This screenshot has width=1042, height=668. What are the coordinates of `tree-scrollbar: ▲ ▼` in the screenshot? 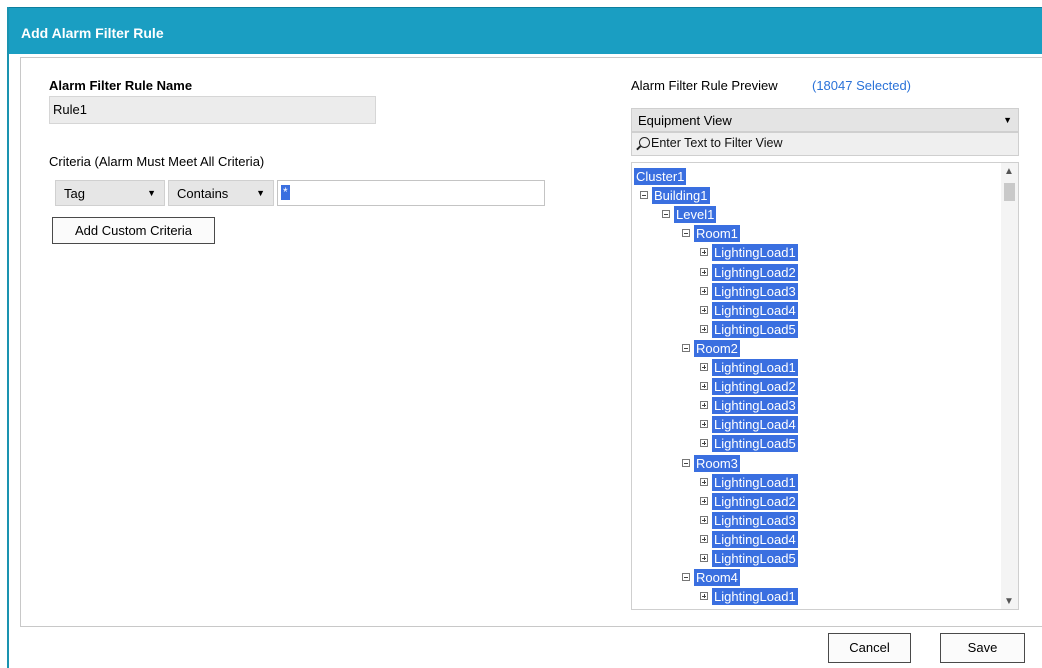 It's located at (1009, 386).